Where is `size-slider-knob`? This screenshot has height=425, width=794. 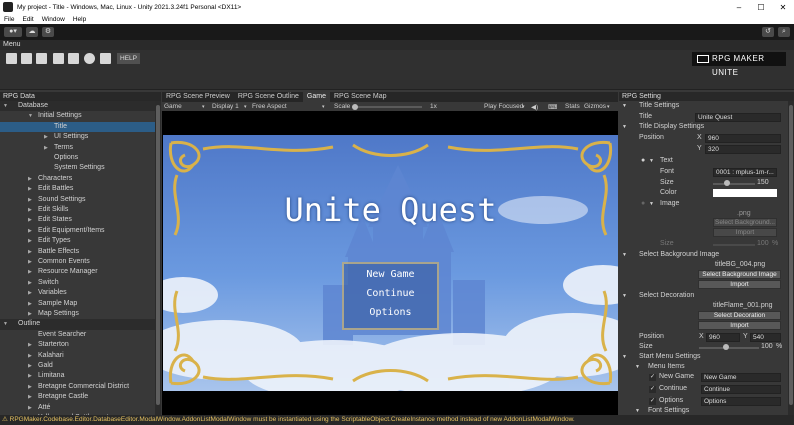
size-slider-knob is located at coordinates (726, 183).